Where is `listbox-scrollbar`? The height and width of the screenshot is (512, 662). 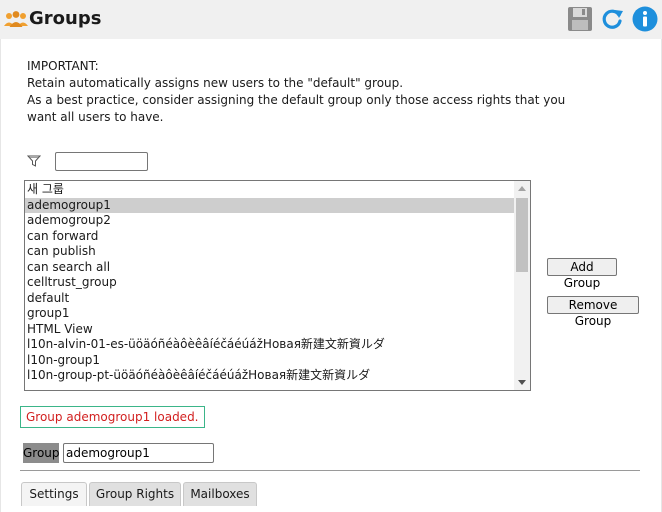 listbox-scrollbar is located at coordinates (522, 285).